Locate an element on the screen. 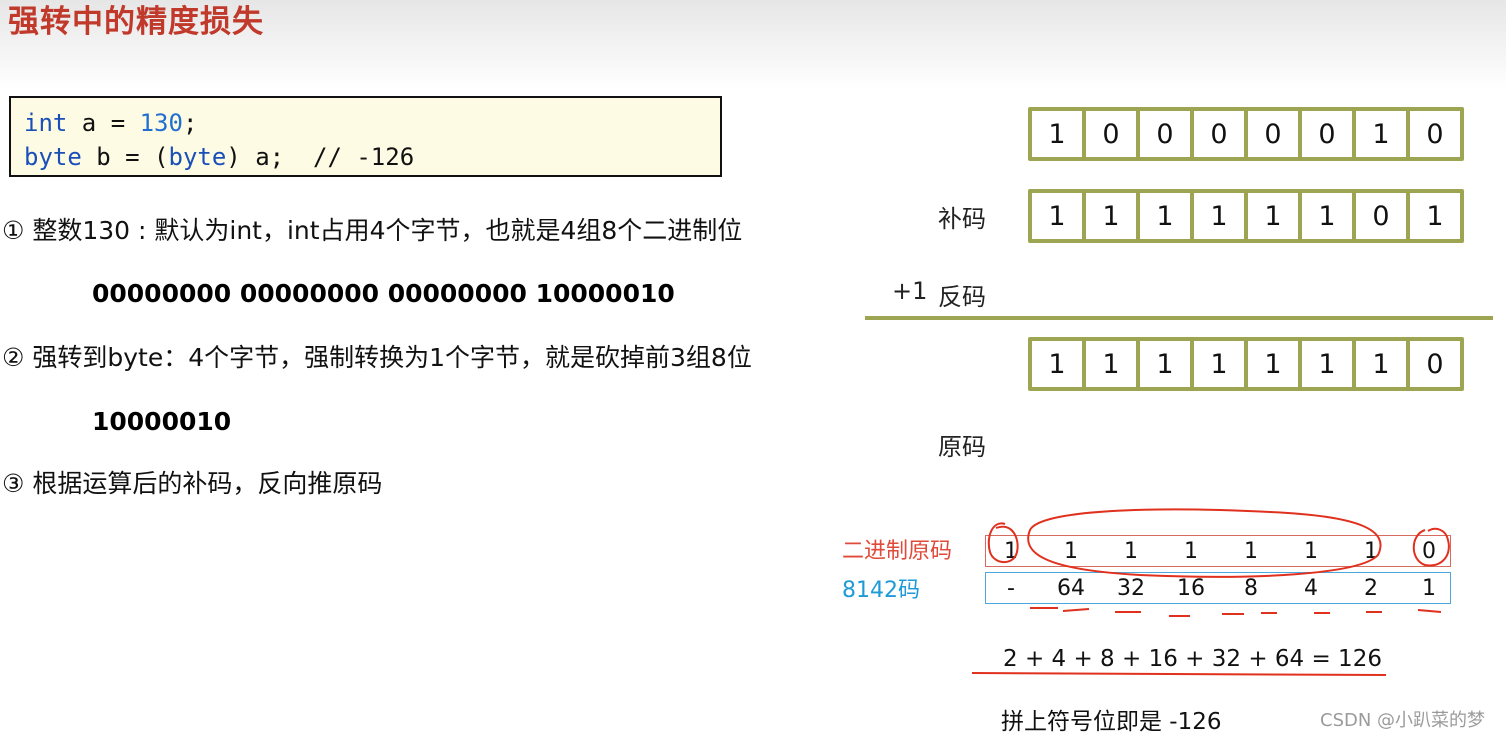 The width and height of the screenshot is (1506, 737). step-3-text: ③ 根据运算后的补码，反向推原码 is located at coordinates (192, 483).